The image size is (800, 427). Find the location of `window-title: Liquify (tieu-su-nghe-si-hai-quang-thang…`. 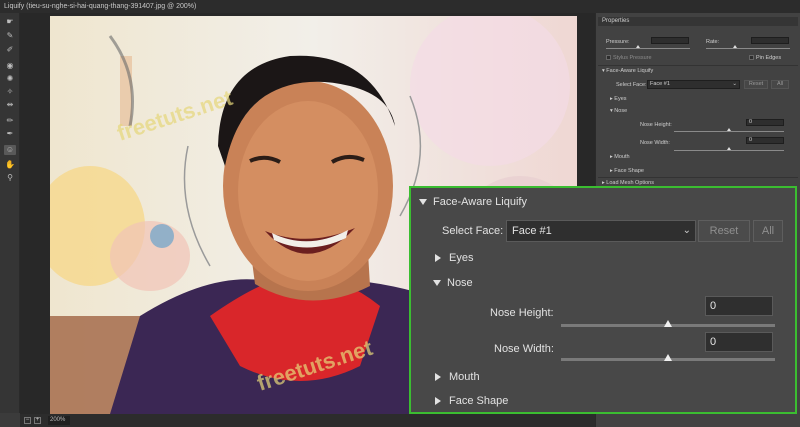

window-title: Liquify (tieu-su-nghe-si-hai-quang-thang… is located at coordinates (400, 6).